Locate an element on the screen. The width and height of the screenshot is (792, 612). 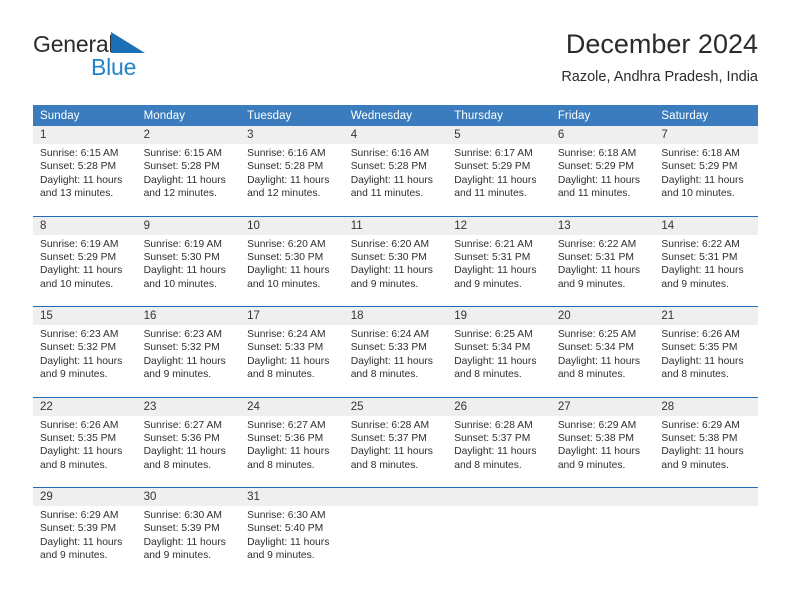
day-number: 24 is located at coordinates (292, 406).